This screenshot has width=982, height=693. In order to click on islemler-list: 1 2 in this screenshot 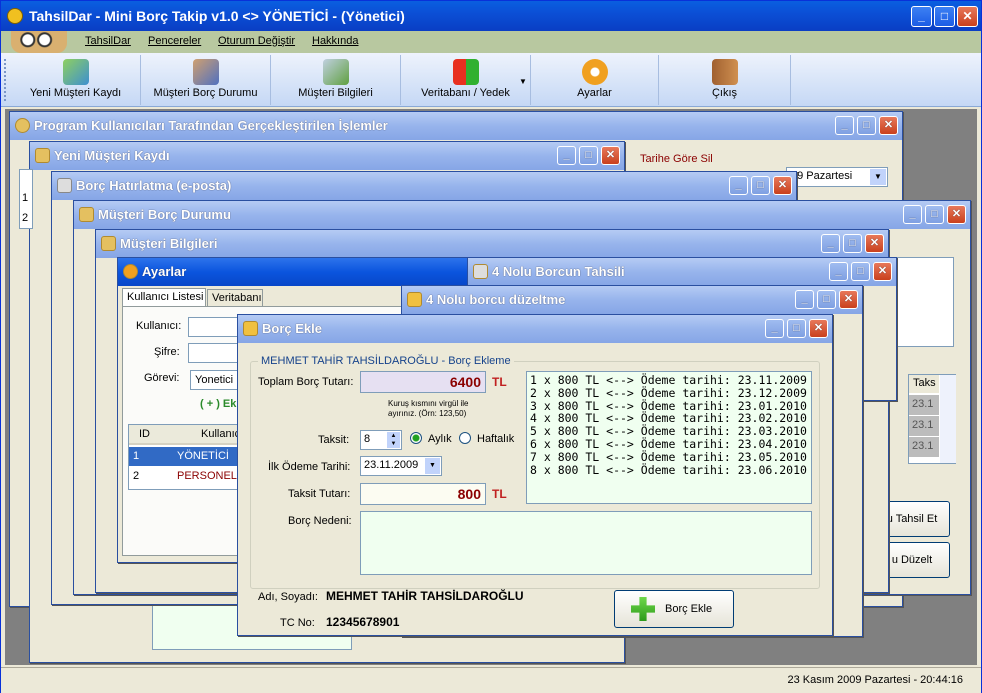, I will do `click(26, 199)`.